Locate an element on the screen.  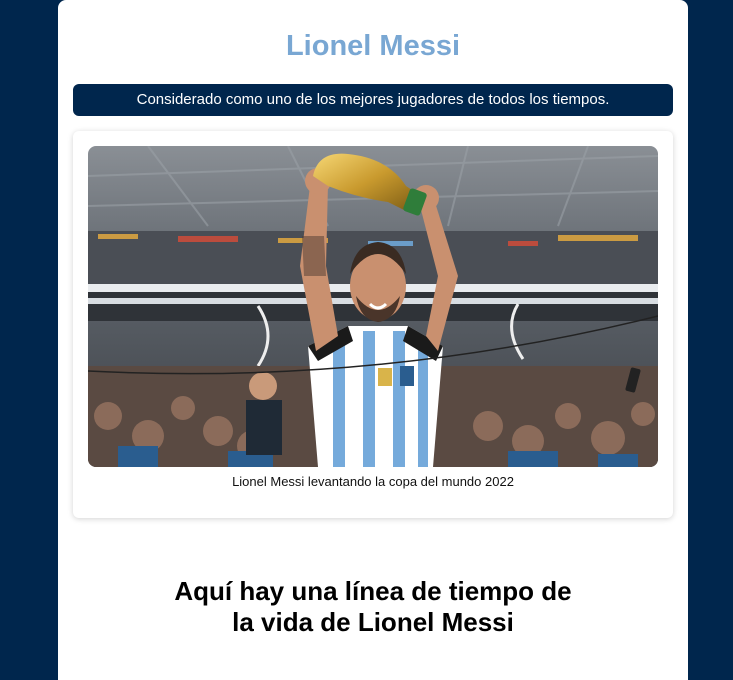
page-title: Lionel Messi is located at coordinates (373, 46).